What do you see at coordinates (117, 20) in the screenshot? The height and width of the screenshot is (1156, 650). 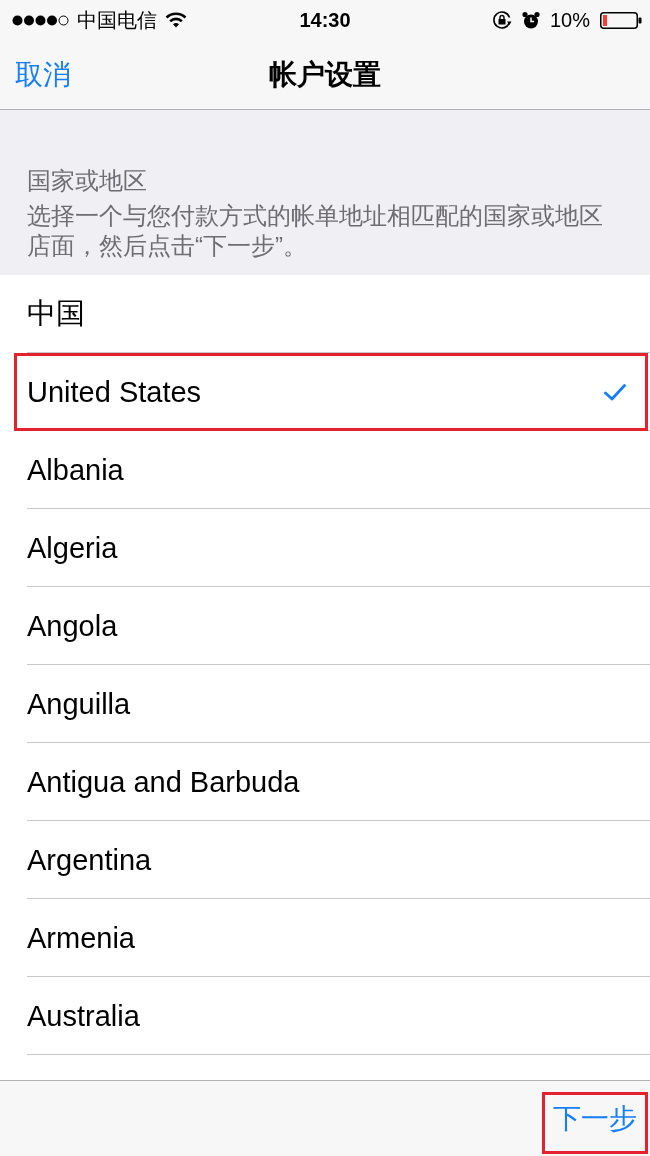 I see `carrier-name: 中国电信` at bounding box center [117, 20].